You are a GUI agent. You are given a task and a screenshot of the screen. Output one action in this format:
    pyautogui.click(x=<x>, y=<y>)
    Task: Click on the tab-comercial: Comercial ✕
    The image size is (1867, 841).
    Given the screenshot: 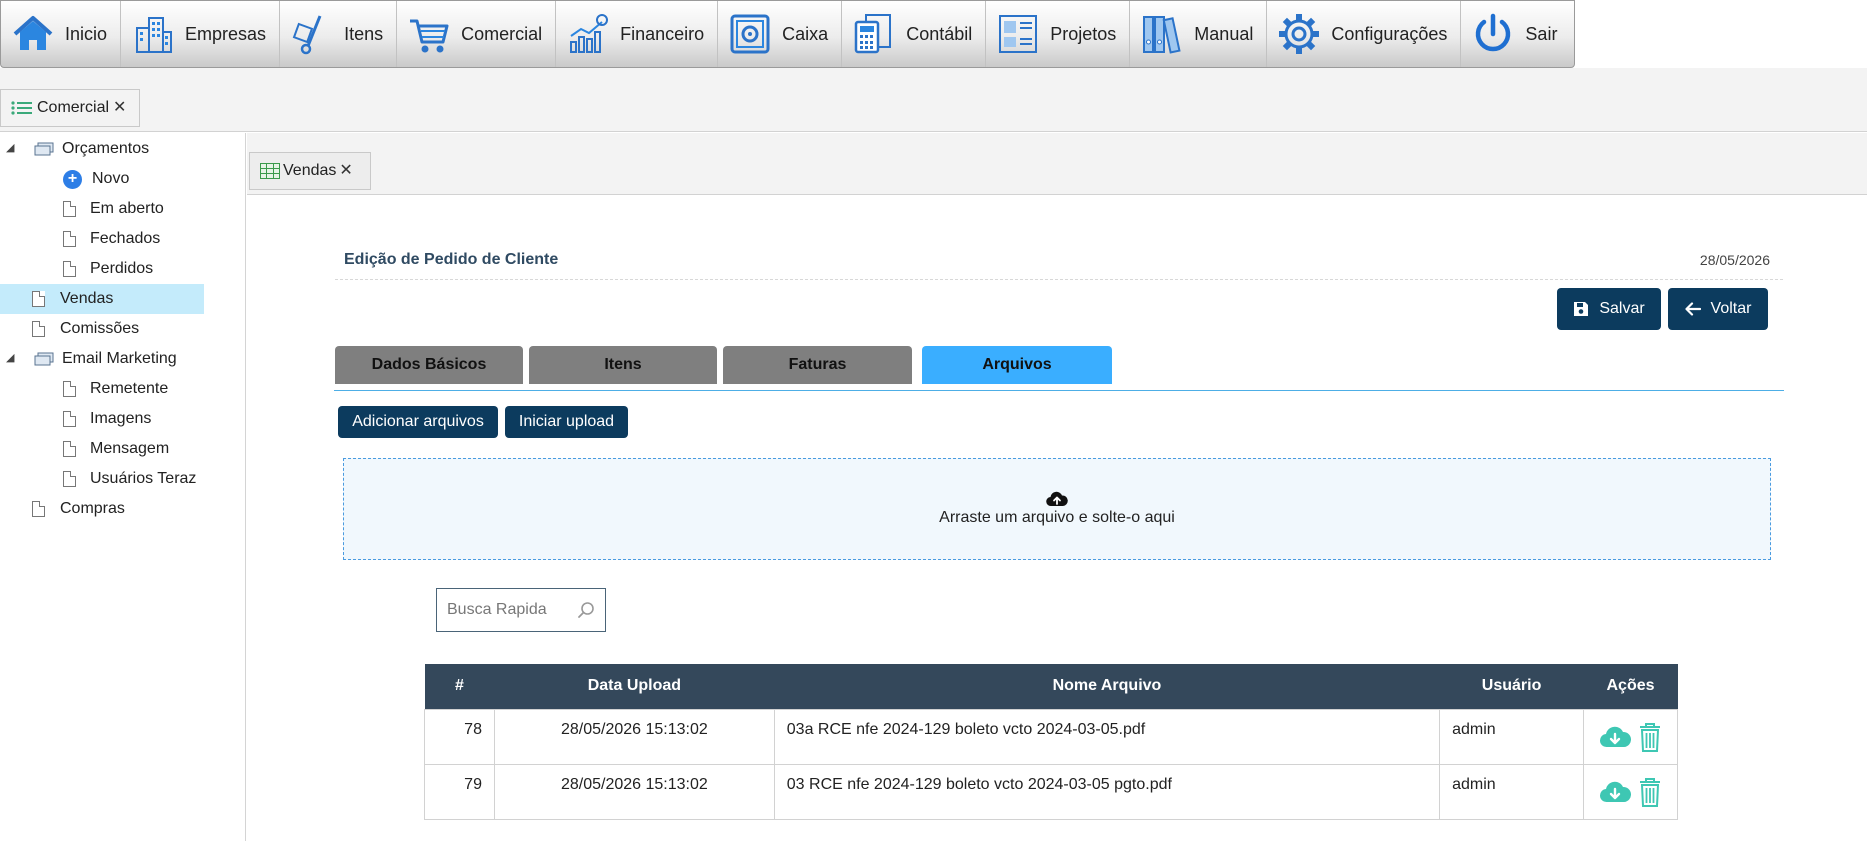 What is the action you would take?
    pyautogui.click(x=70, y=108)
    